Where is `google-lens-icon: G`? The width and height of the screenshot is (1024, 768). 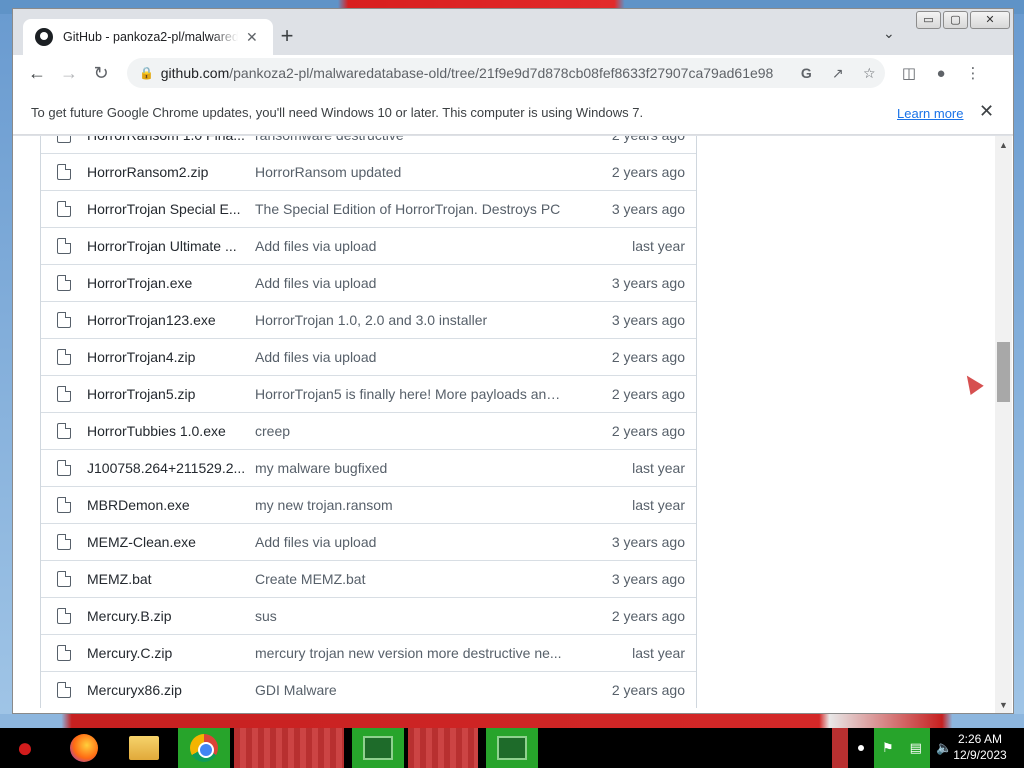 google-lens-icon: G is located at coordinates (806, 73).